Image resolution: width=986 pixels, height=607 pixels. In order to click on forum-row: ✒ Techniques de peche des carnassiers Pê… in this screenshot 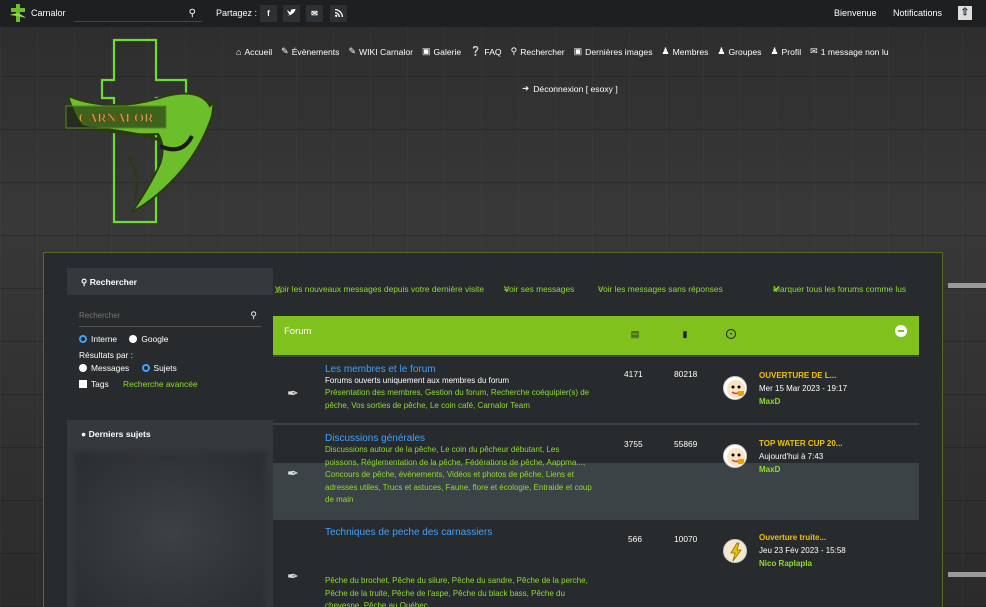, I will do `click(596, 562)`.